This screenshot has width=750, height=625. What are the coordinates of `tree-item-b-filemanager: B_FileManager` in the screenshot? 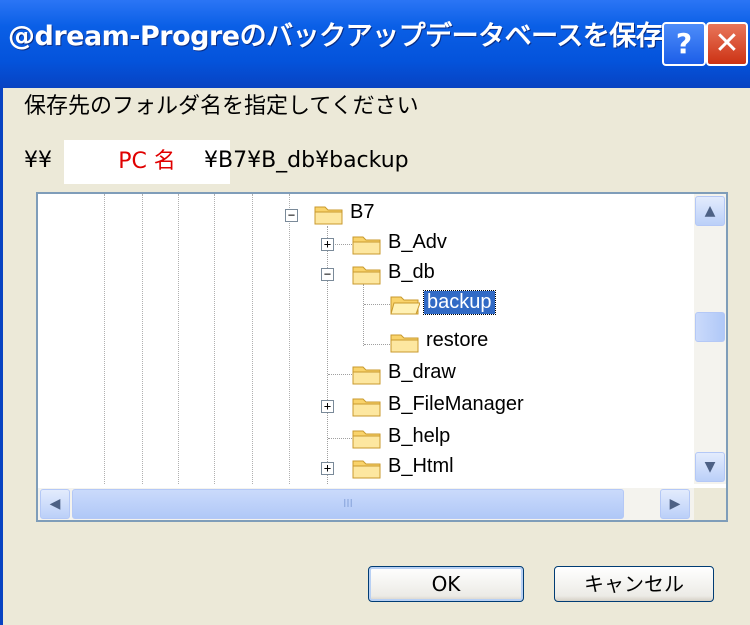 It's located at (456, 404).